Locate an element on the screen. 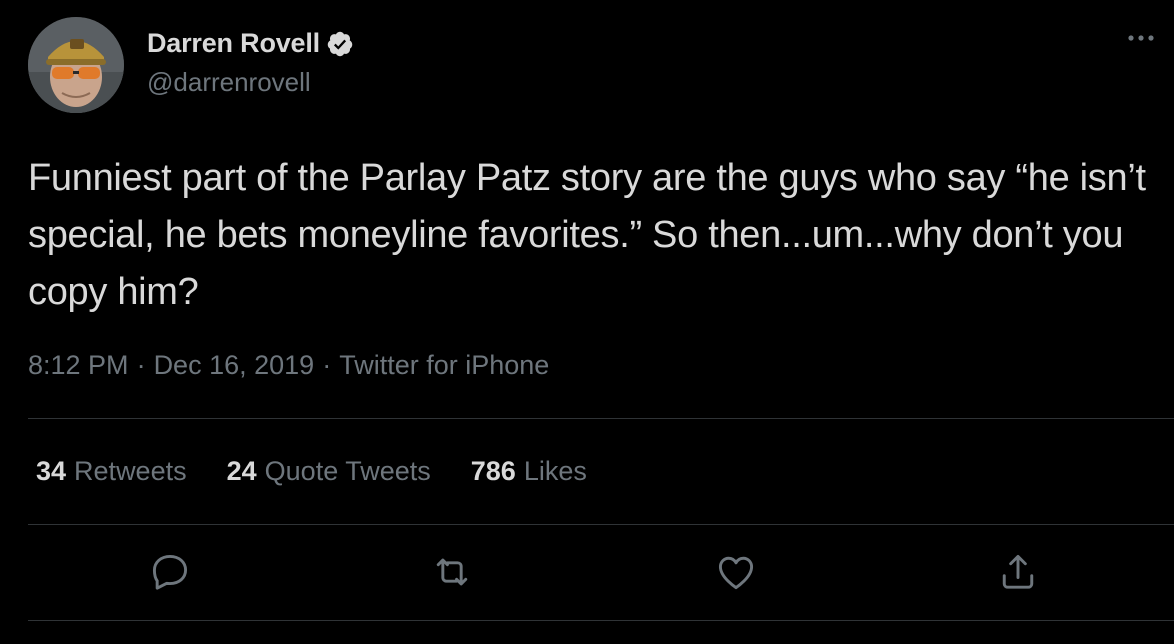  quotes-count: 24 is located at coordinates (241, 471).